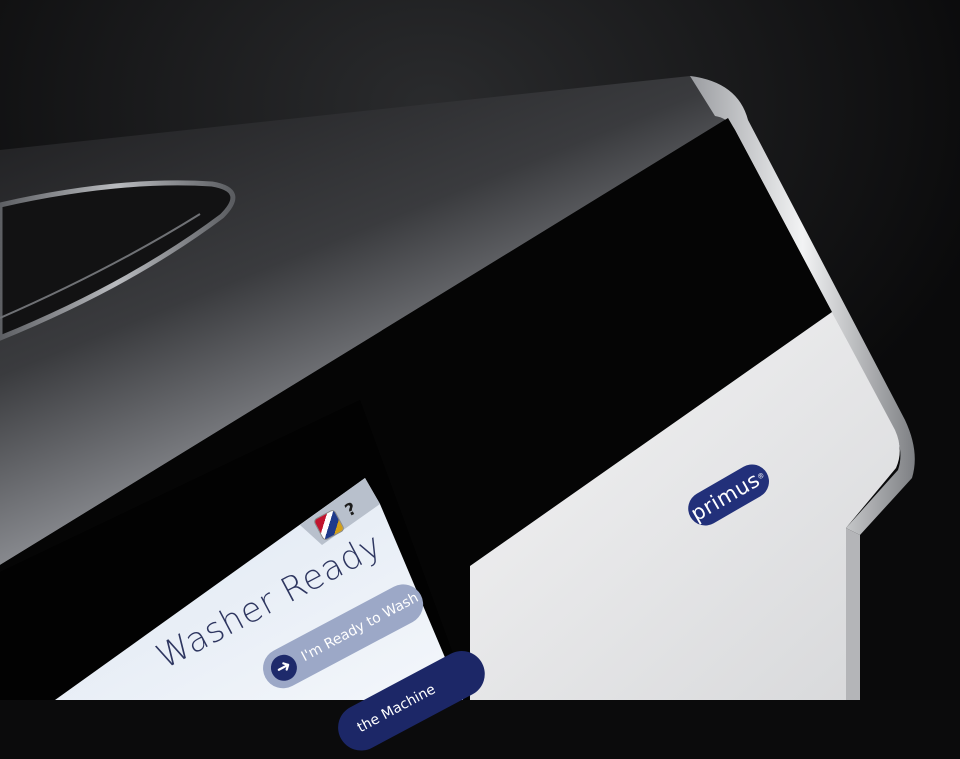 The width and height of the screenshot is (960, 759). Describe the element at coordinates (853, 614) in the screenshot. I see `door-side-shadow` at that location.